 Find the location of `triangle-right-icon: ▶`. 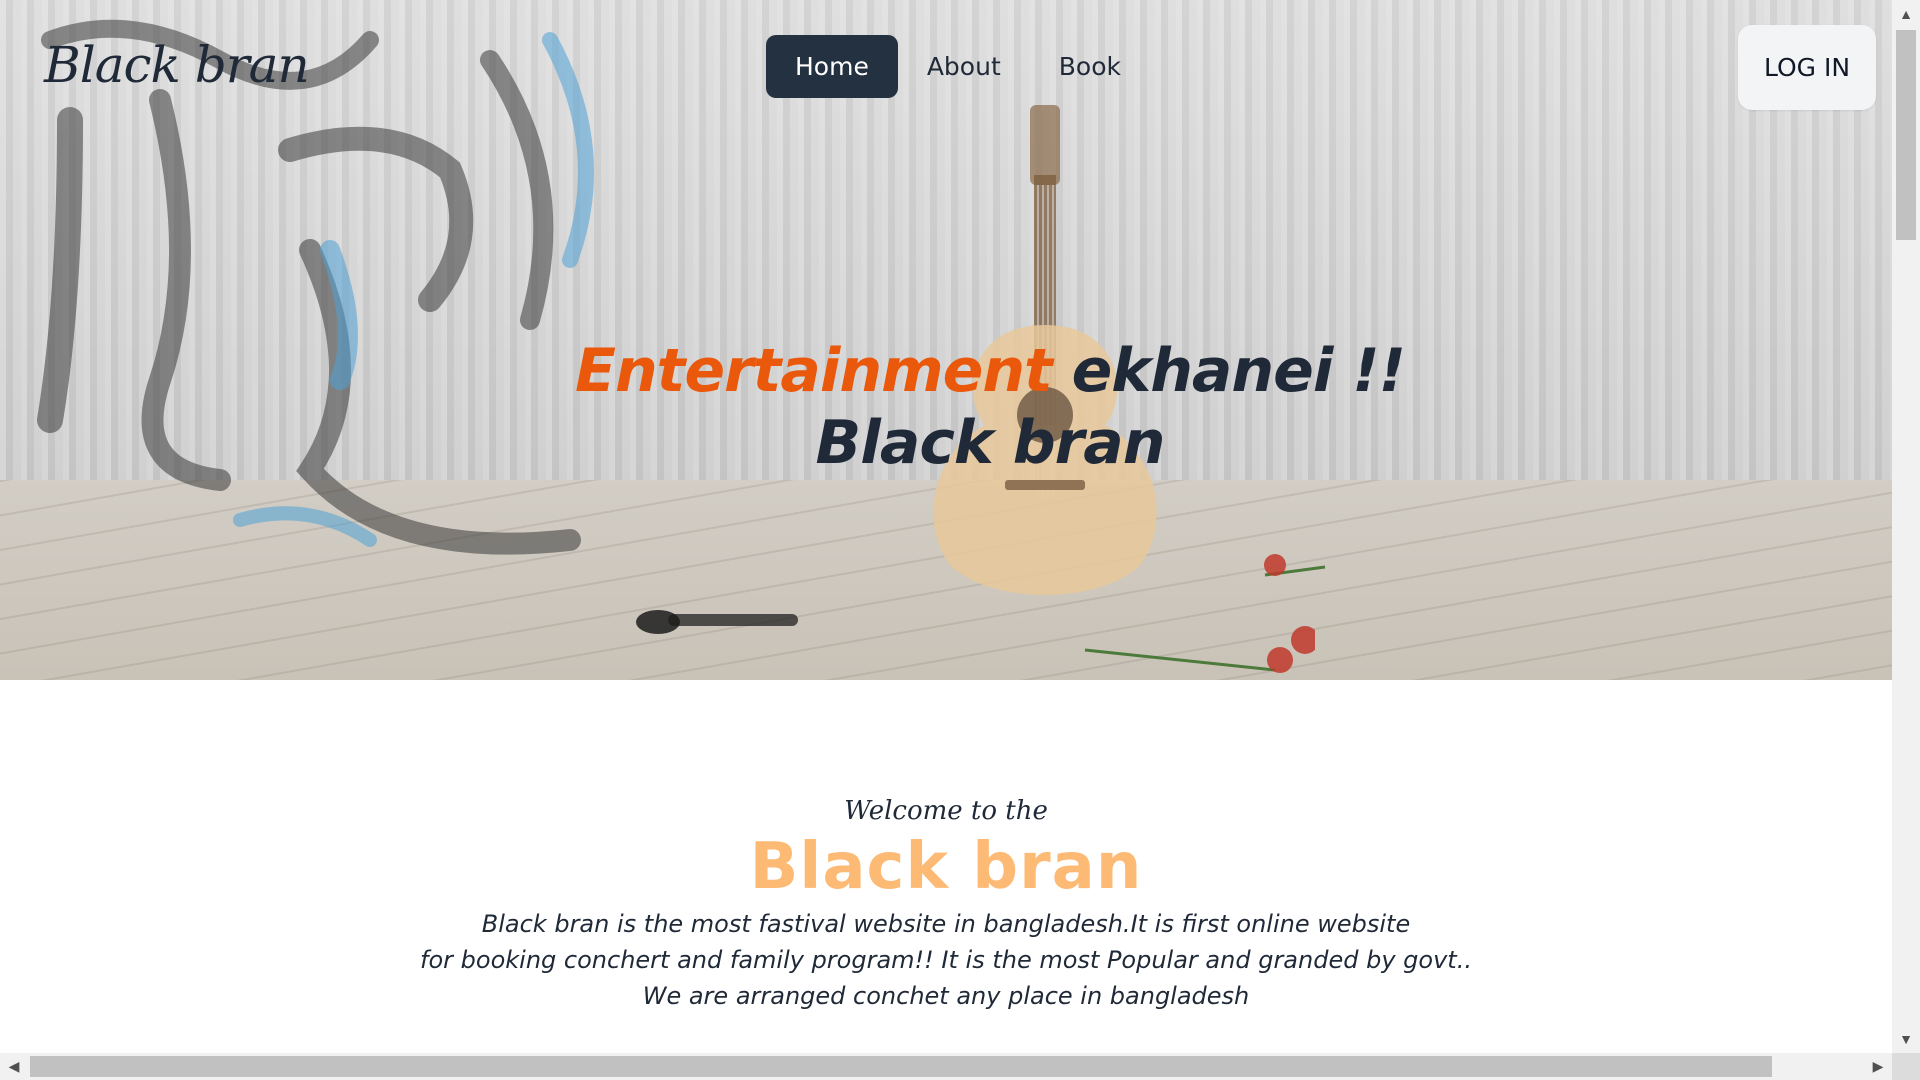

triangle-right-icon: ▶ is located at coordinates (1878, 1066).